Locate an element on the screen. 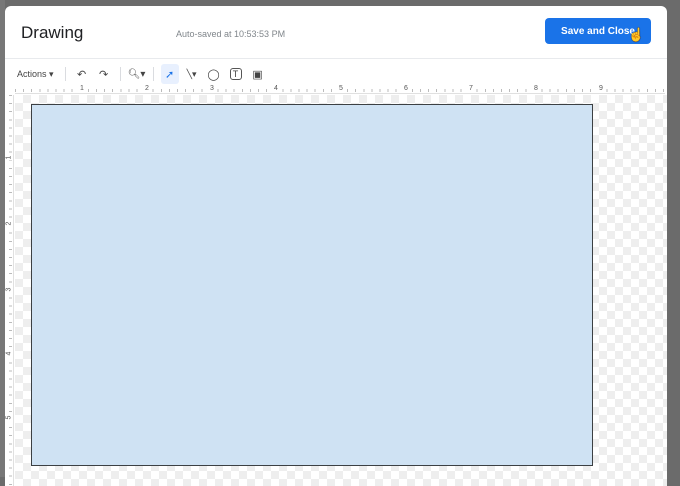 The image size is (680, 486). line-icon: ╲▾ is located at coordinates (192, 74).